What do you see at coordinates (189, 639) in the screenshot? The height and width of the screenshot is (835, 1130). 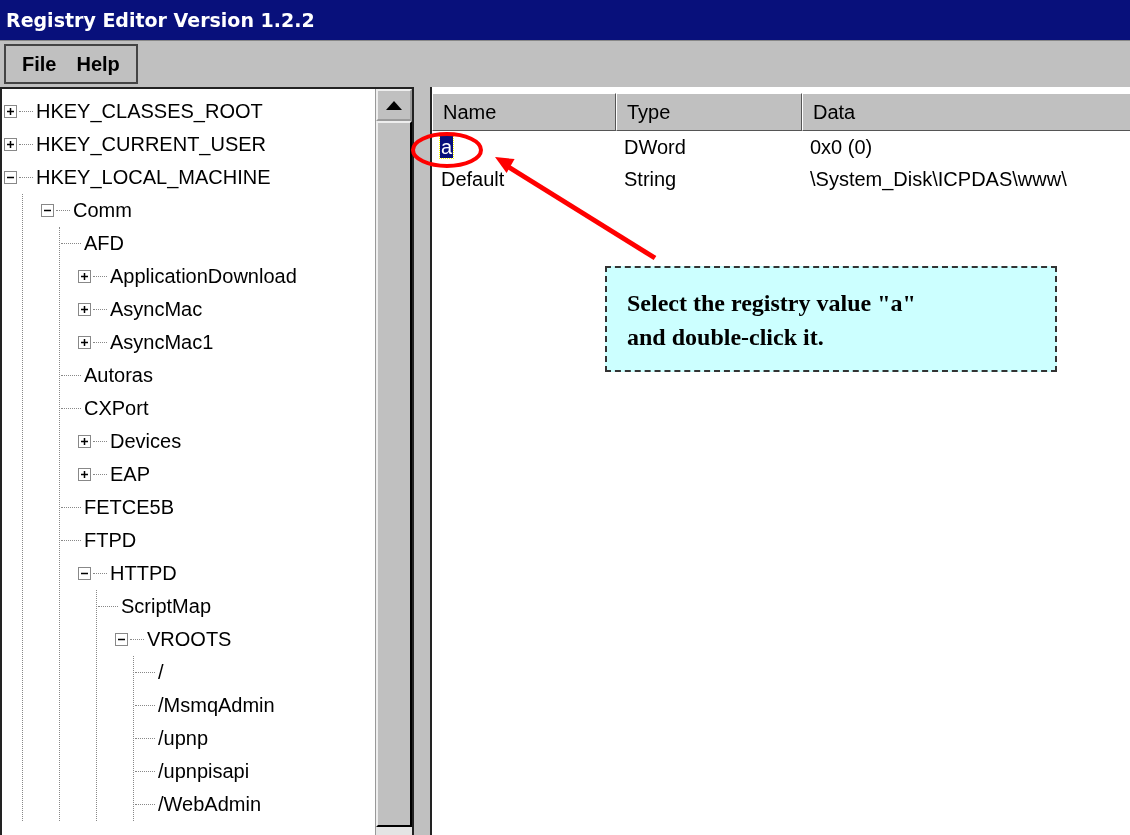 I see `tree-item: VROOTS` at bounding box center [189, 639].